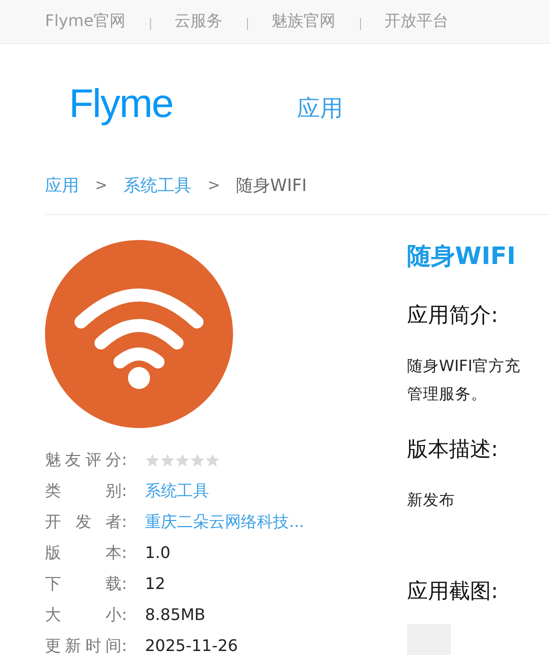  Describe the element at coordinates (198, 21) in the screenshot. I see `top-link: 云服务` at that location.